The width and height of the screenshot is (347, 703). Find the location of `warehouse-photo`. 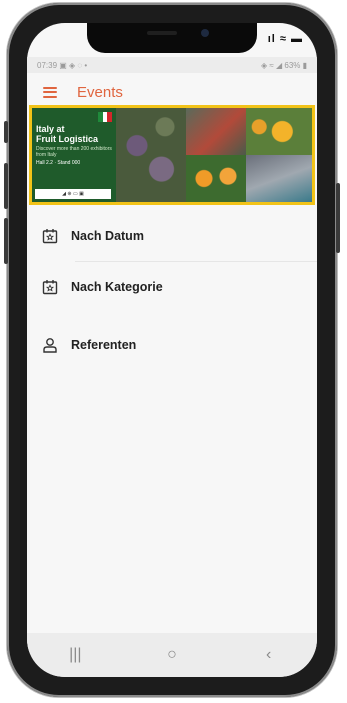

warehouse-photo is located at coordinates (279, 178).